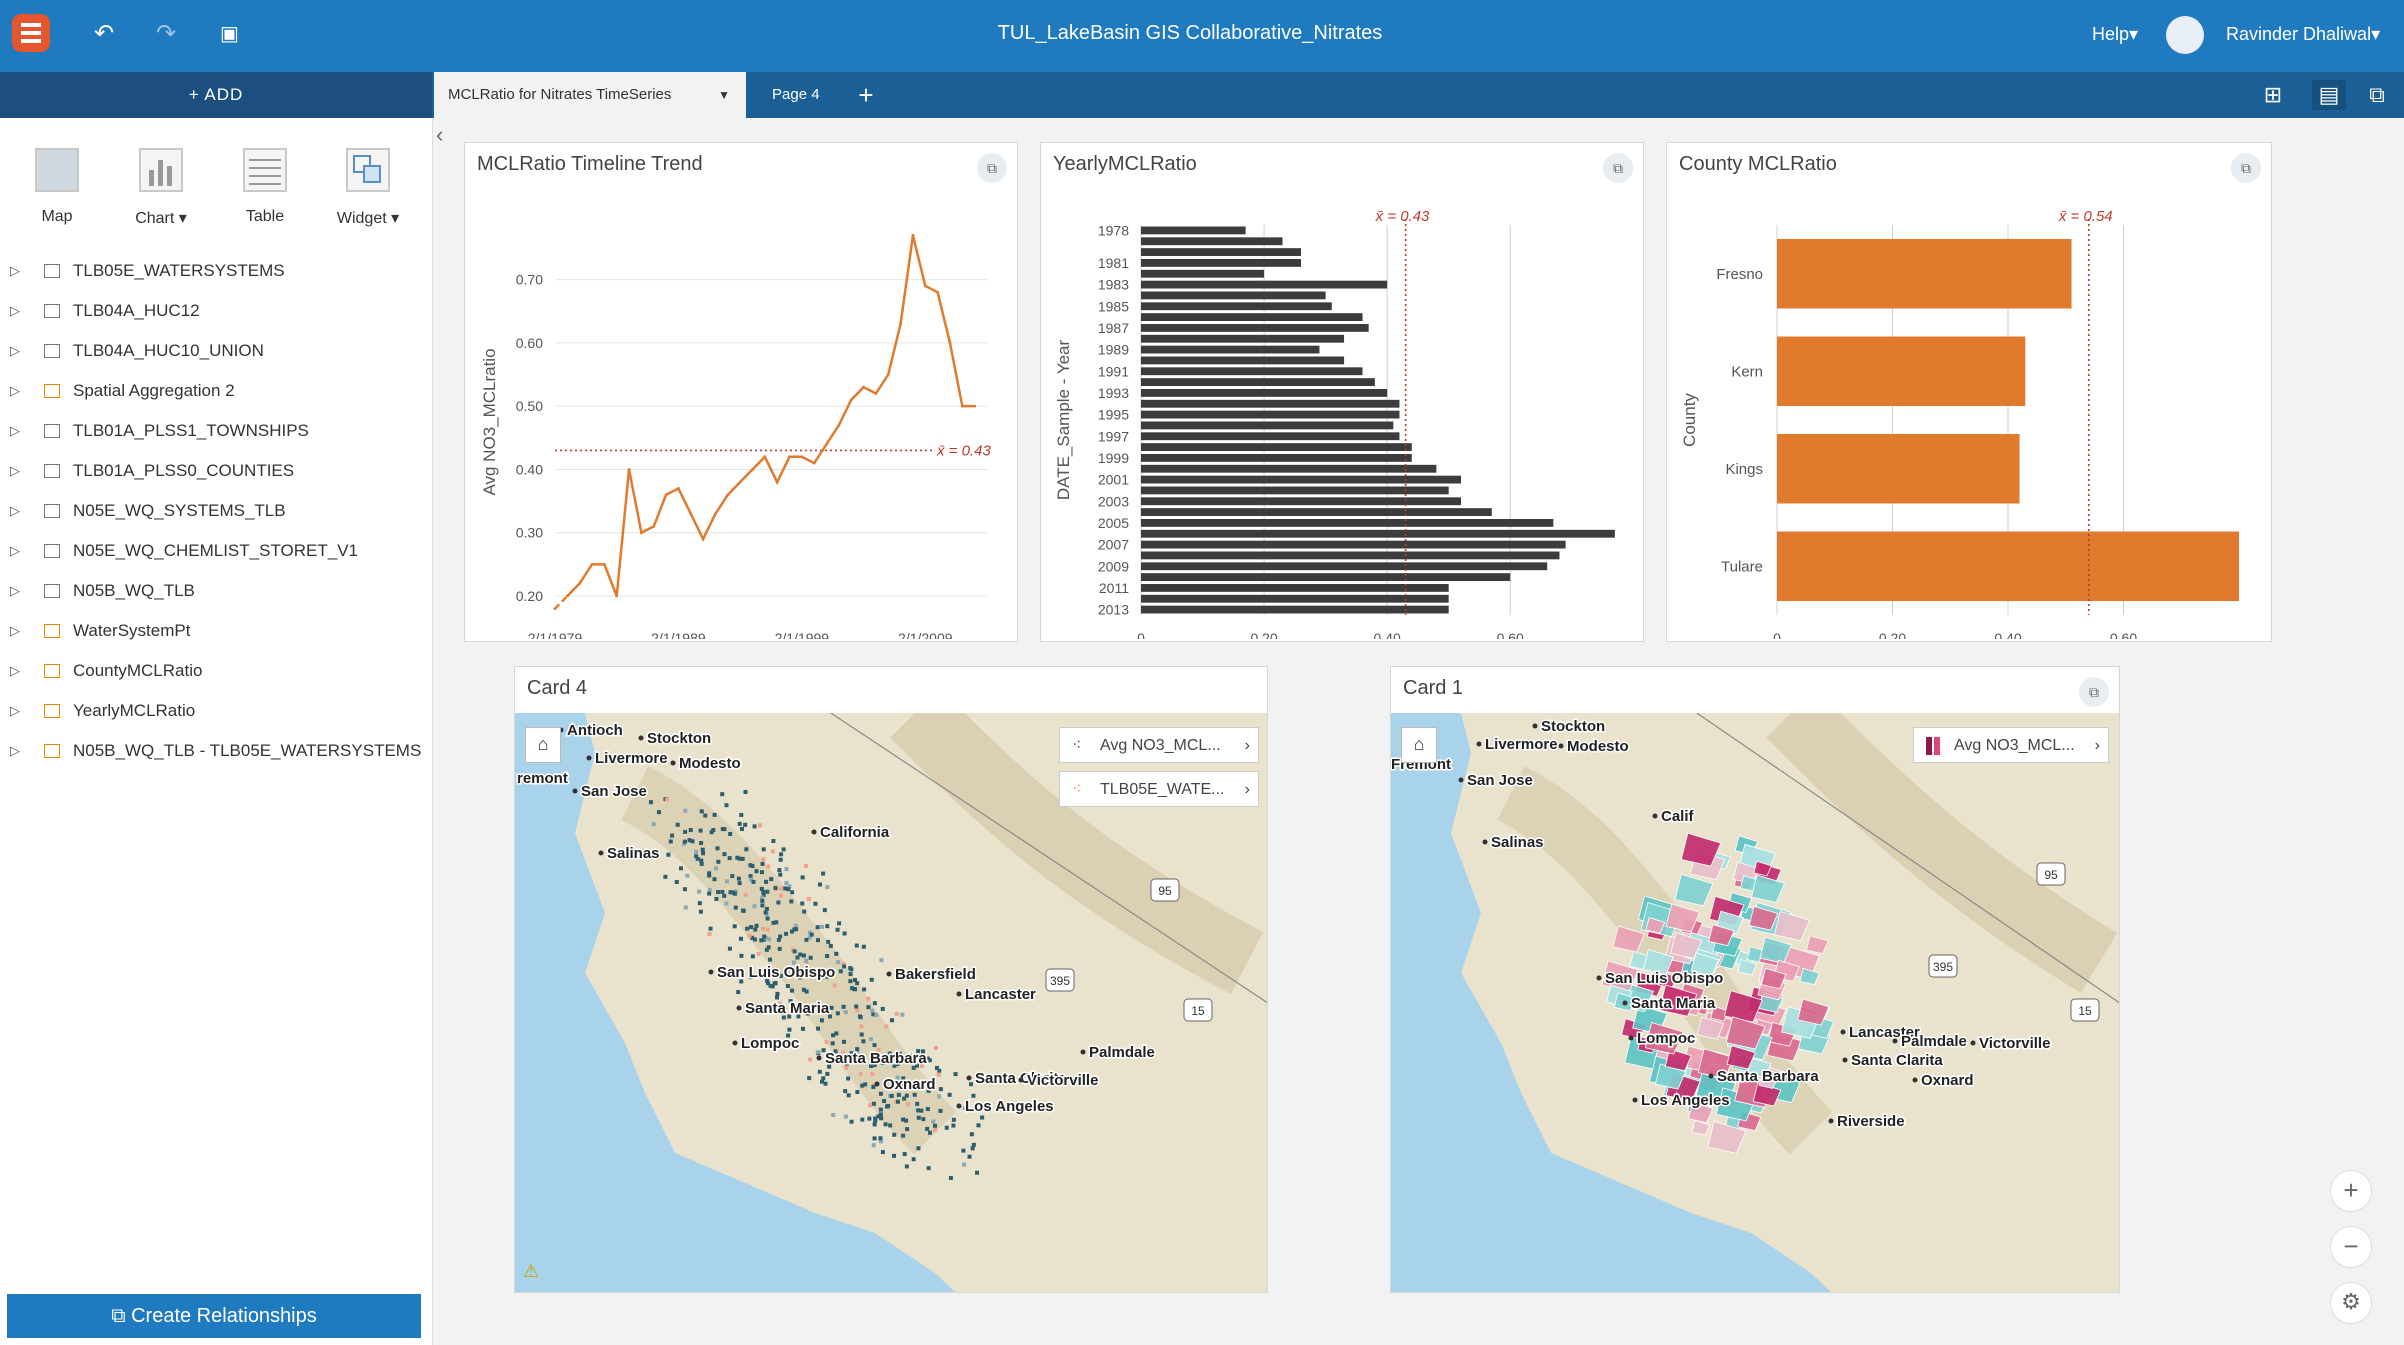  I want to click on palette-widget: Widget ▾, so click(368, 188).